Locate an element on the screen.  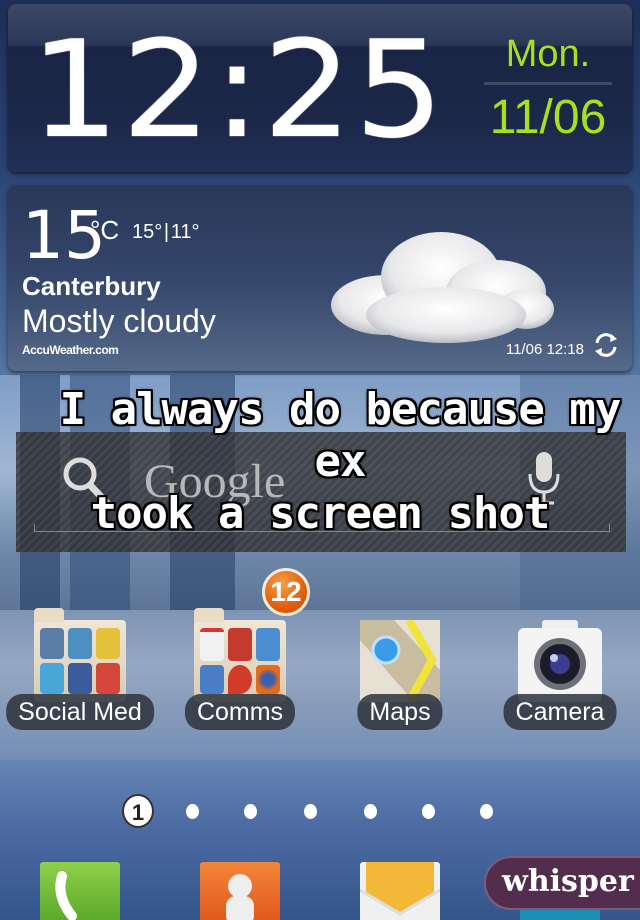
maps-pin-icon is located at coordinates (240, 679).